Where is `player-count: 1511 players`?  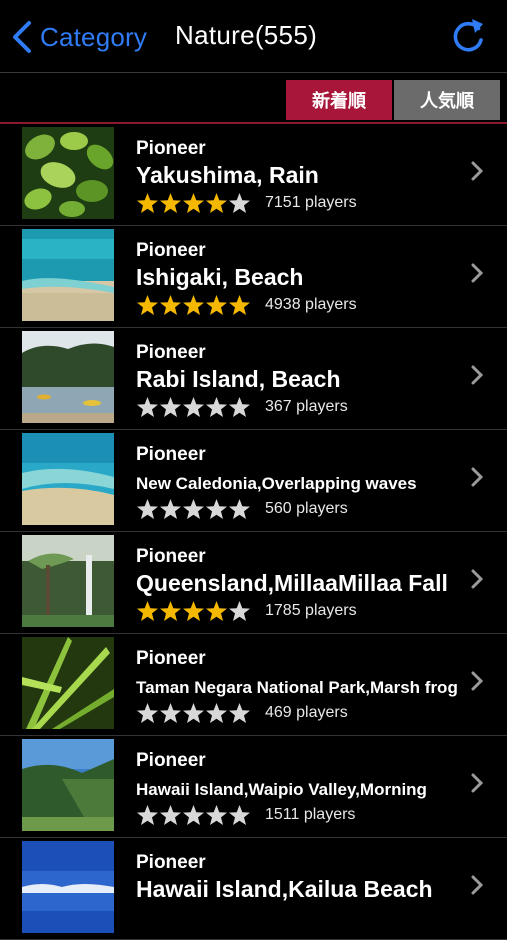
player-count: 1511 players is located at coordinates (310, 814).